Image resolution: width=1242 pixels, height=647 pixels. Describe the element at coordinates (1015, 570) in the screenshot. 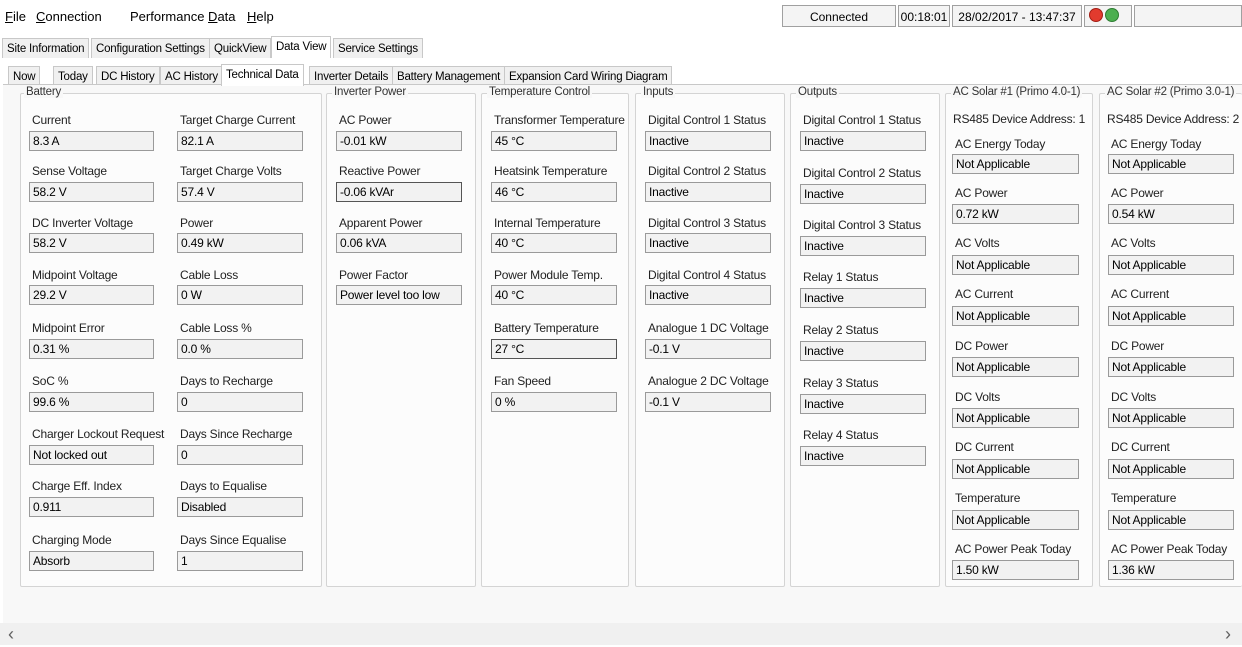

I see `solar1-ac-power-peak-field: 1.50 kW` at that location.